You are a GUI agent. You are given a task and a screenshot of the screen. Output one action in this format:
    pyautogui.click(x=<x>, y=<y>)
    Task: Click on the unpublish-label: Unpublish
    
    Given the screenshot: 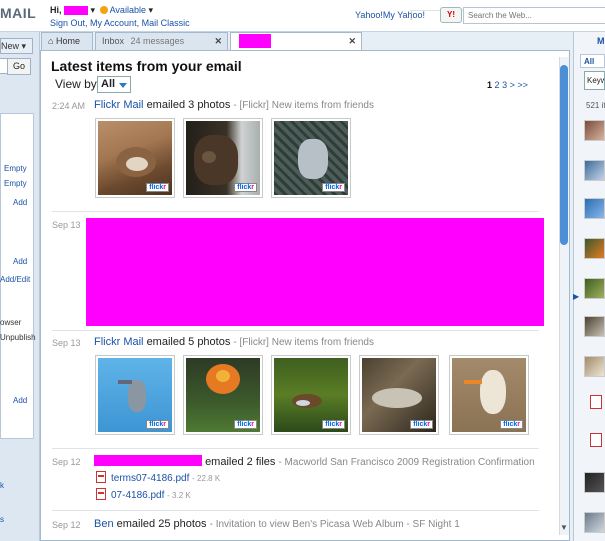 What is the action you would take?
    pyautogui.click(x=18, y=337)
    